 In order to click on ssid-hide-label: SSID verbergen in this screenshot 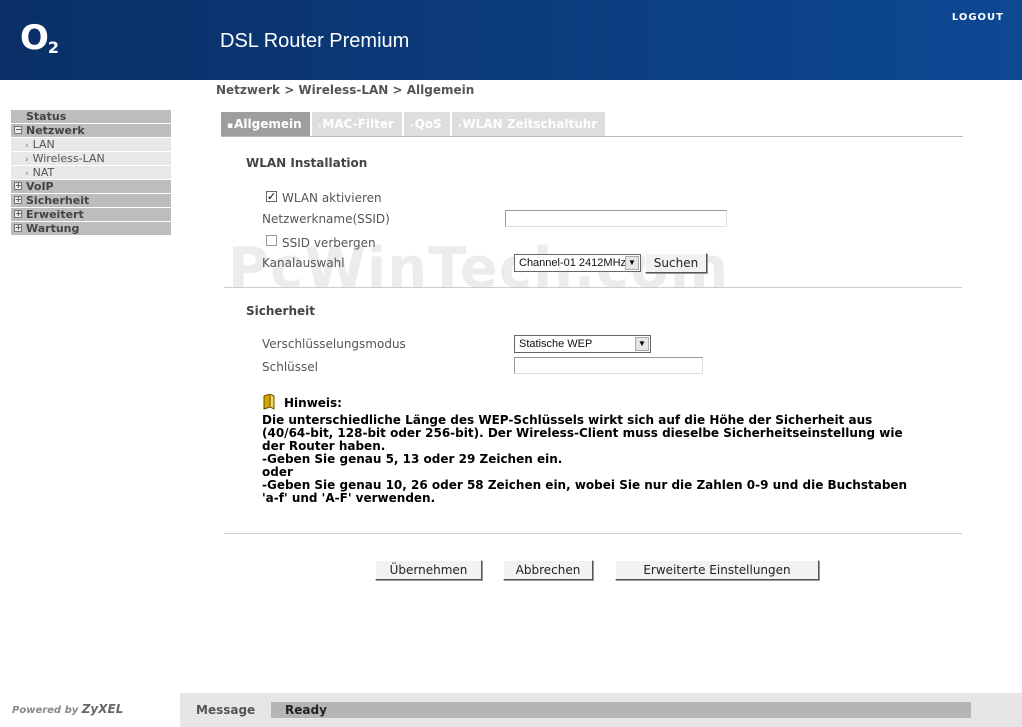, I will do `click(329, 243)`.